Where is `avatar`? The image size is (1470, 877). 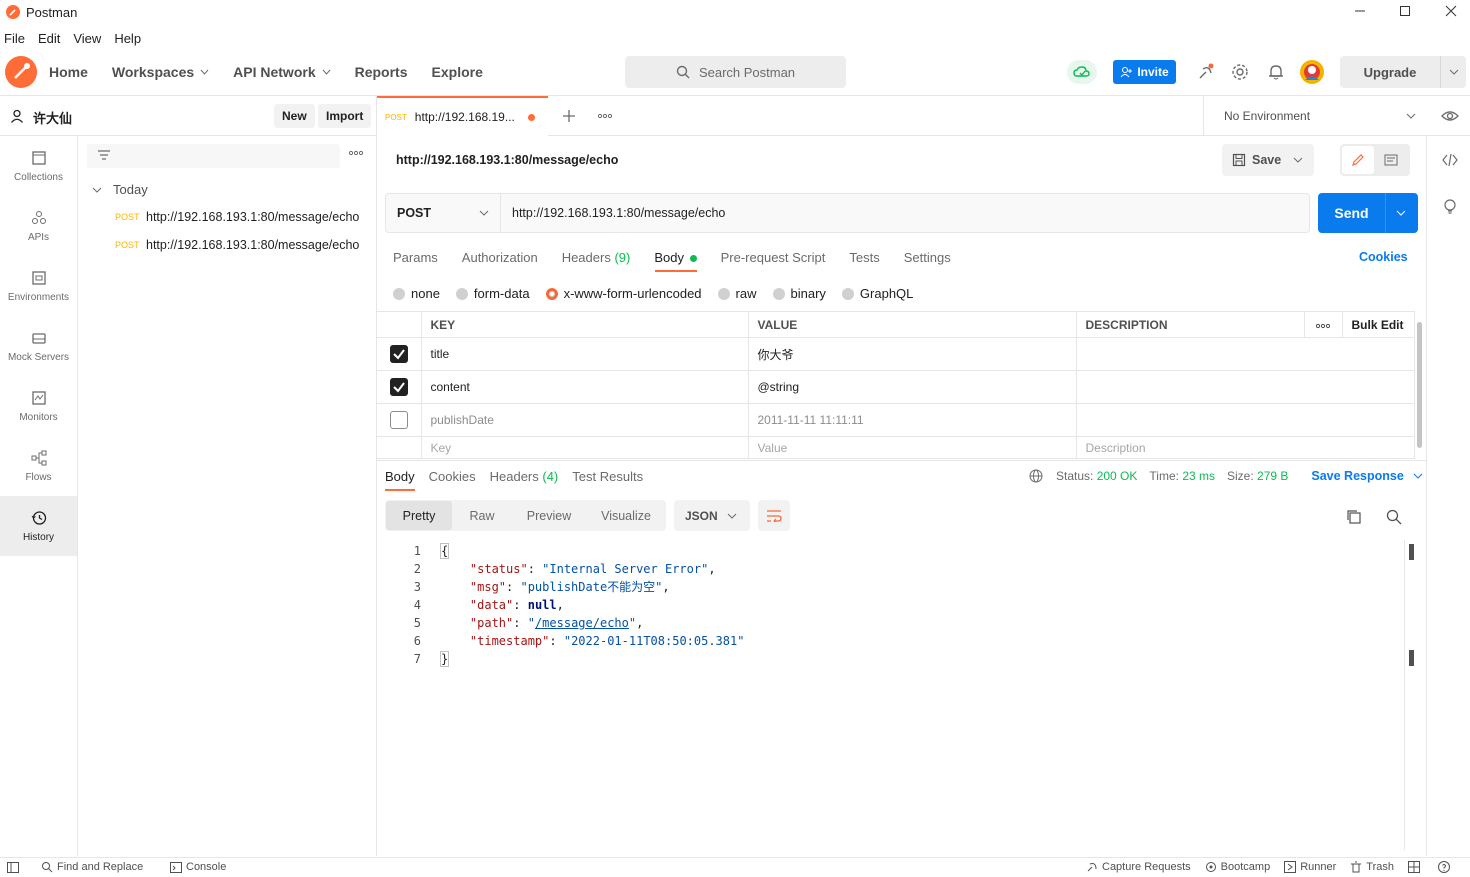
avatar is located at coordinates (1312, 72).